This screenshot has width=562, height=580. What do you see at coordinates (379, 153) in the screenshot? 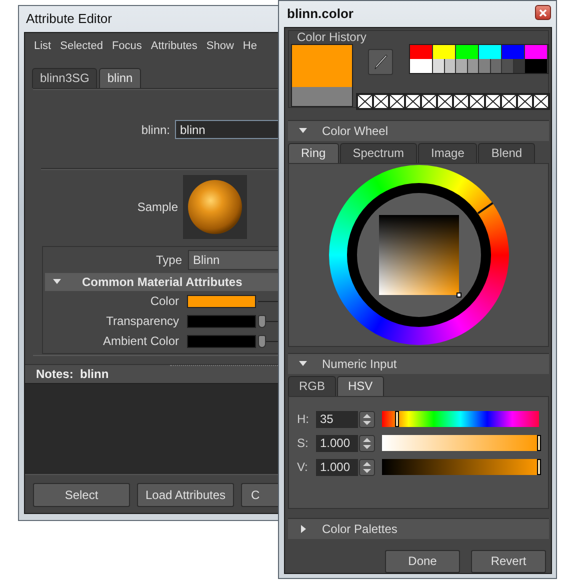
I see `tab: Spectrum` at bounding box center [379, 153].